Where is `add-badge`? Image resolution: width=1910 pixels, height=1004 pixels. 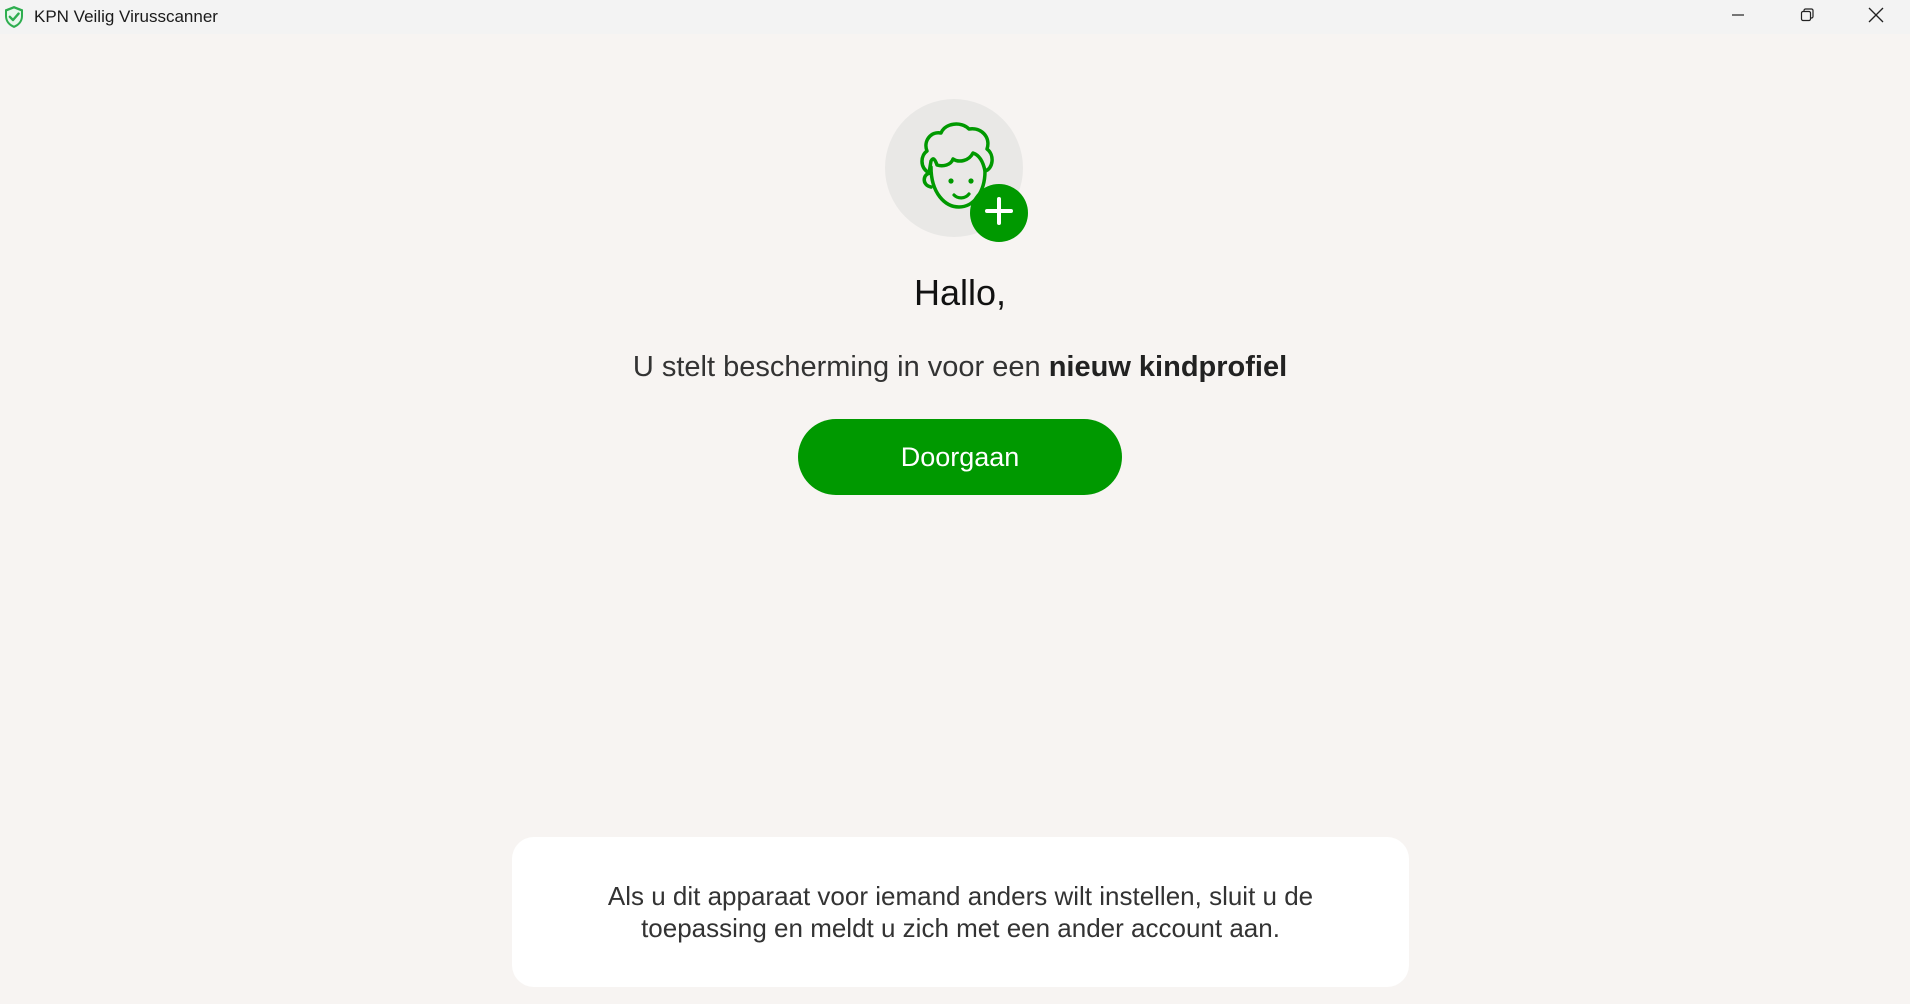
add-badge is located at coordinates (999, 213).